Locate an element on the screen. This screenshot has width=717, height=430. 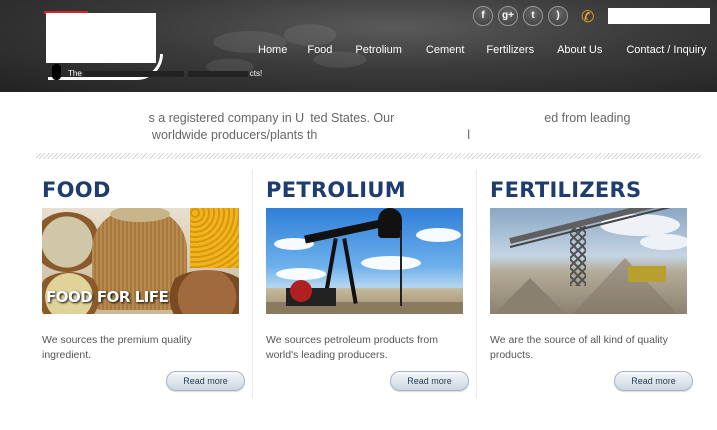
tagline-start: The is located at coordinates (75, 73).